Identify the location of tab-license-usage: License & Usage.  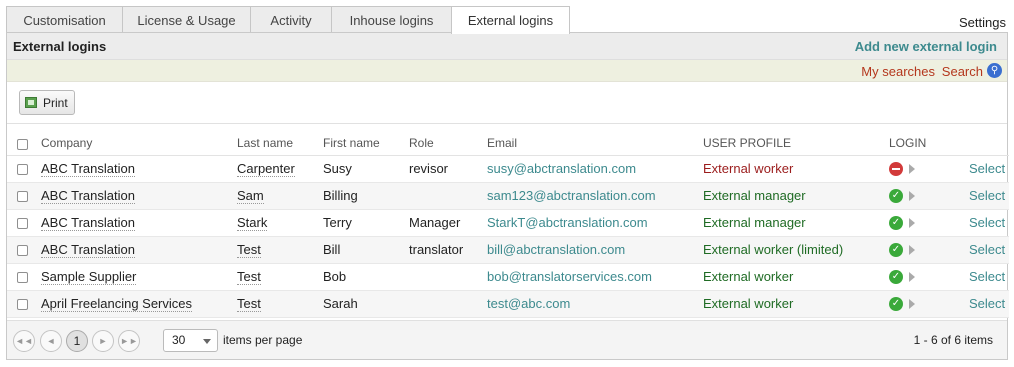
(186, 19).